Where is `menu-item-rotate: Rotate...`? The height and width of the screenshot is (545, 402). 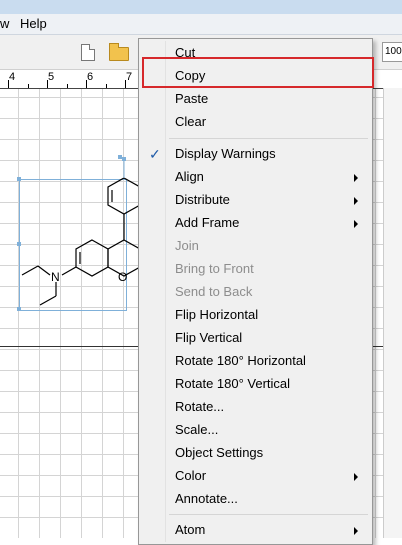
menu-item-rotate: Rotate... is located at coordinates (255, 407).